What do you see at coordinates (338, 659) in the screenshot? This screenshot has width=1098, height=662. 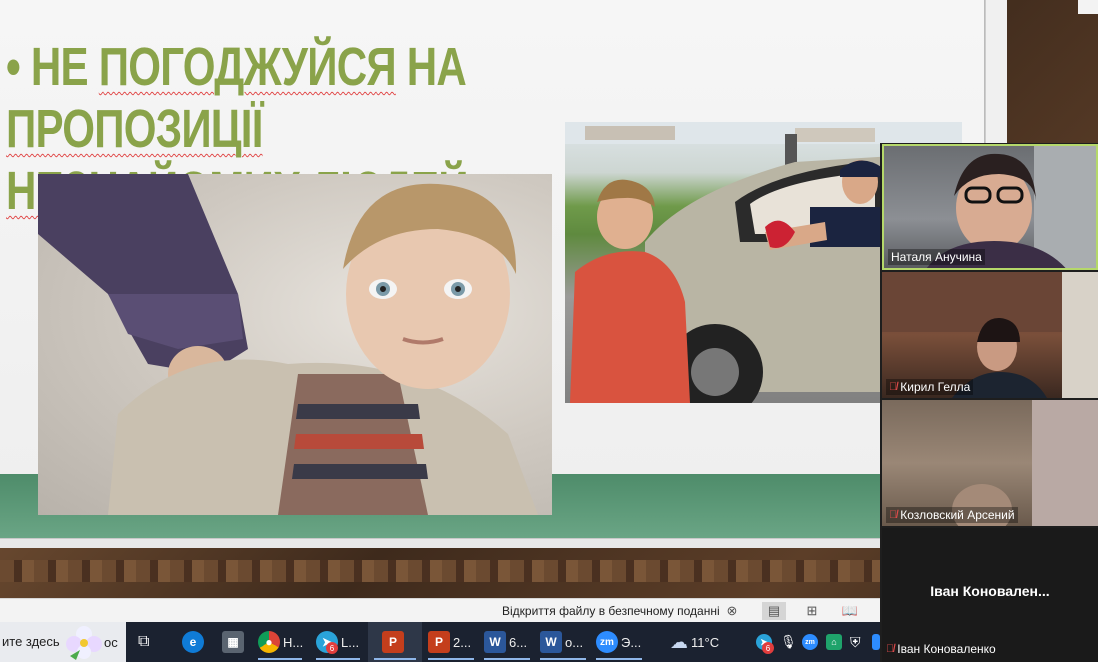 I see `telegram-running-indicator` at bounding box center [338, 659].